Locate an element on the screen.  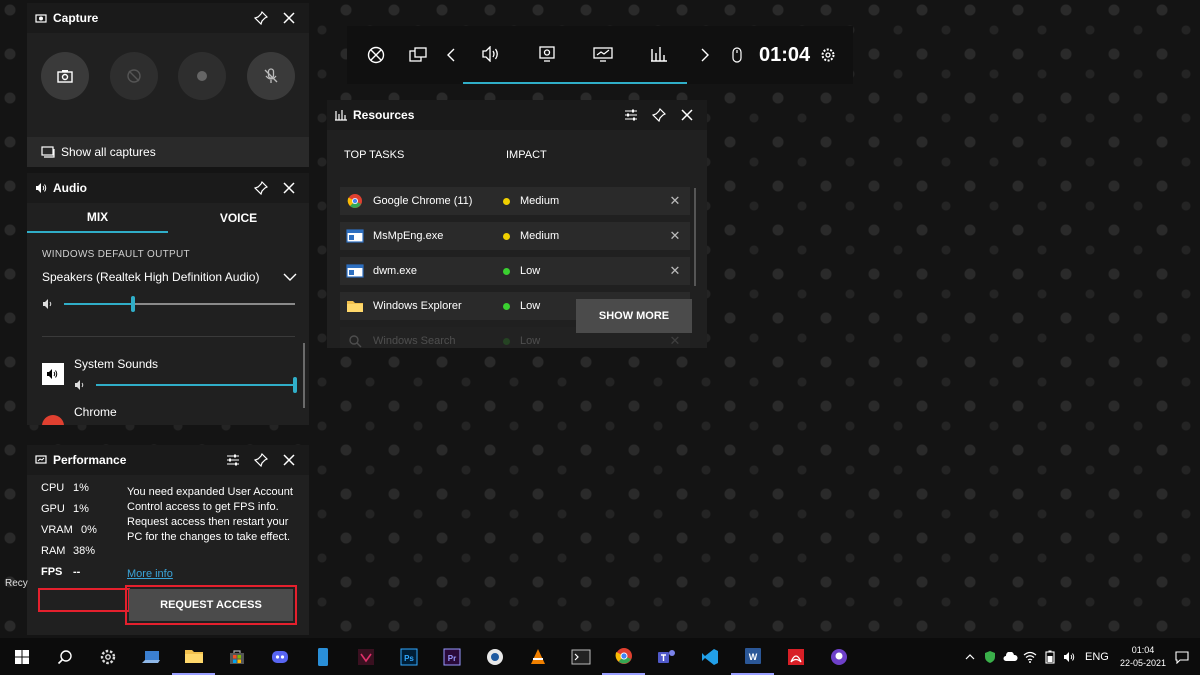
output-device-select: Speakers (Realtek High Definition Audio) is located at coordinates (169, 277).